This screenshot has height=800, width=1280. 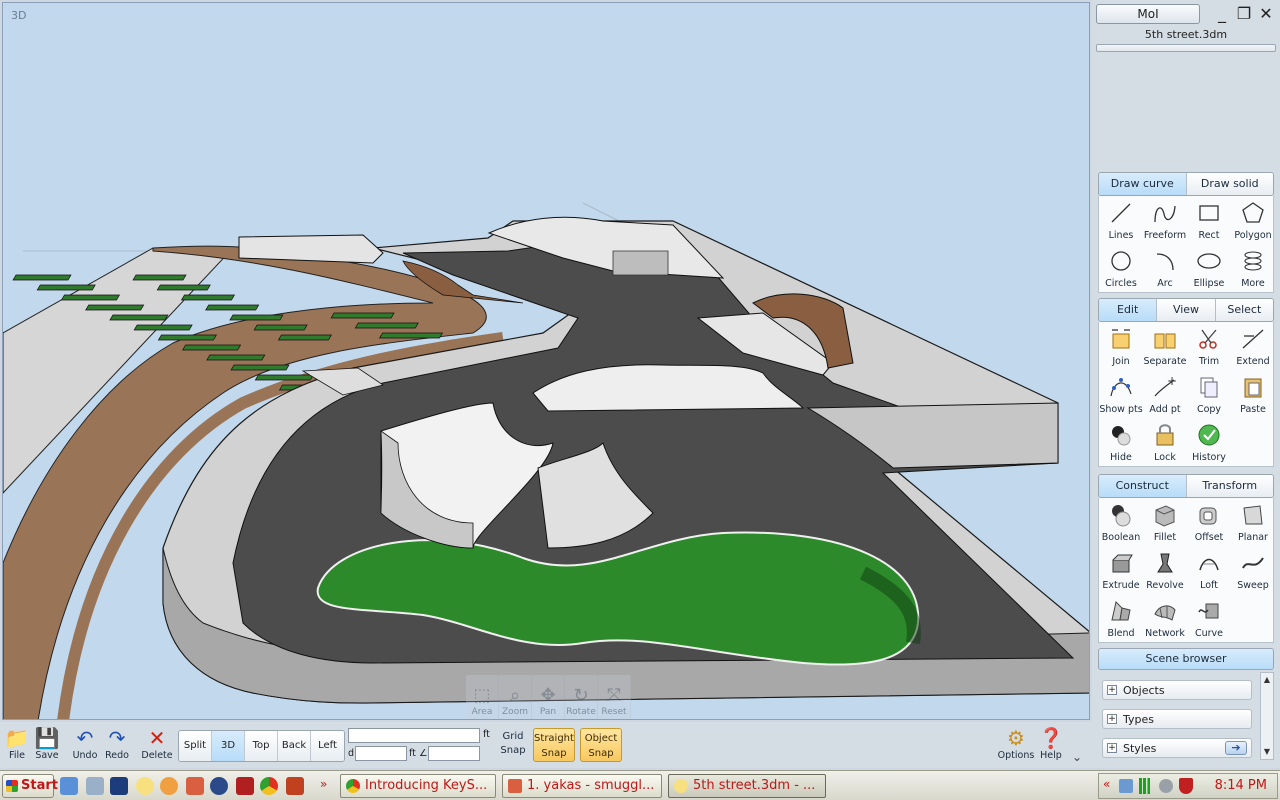 What do you see at coordinates (1146, 786) in the screenshot?
I see `signal-icon` at bounding box center [1146, 786].